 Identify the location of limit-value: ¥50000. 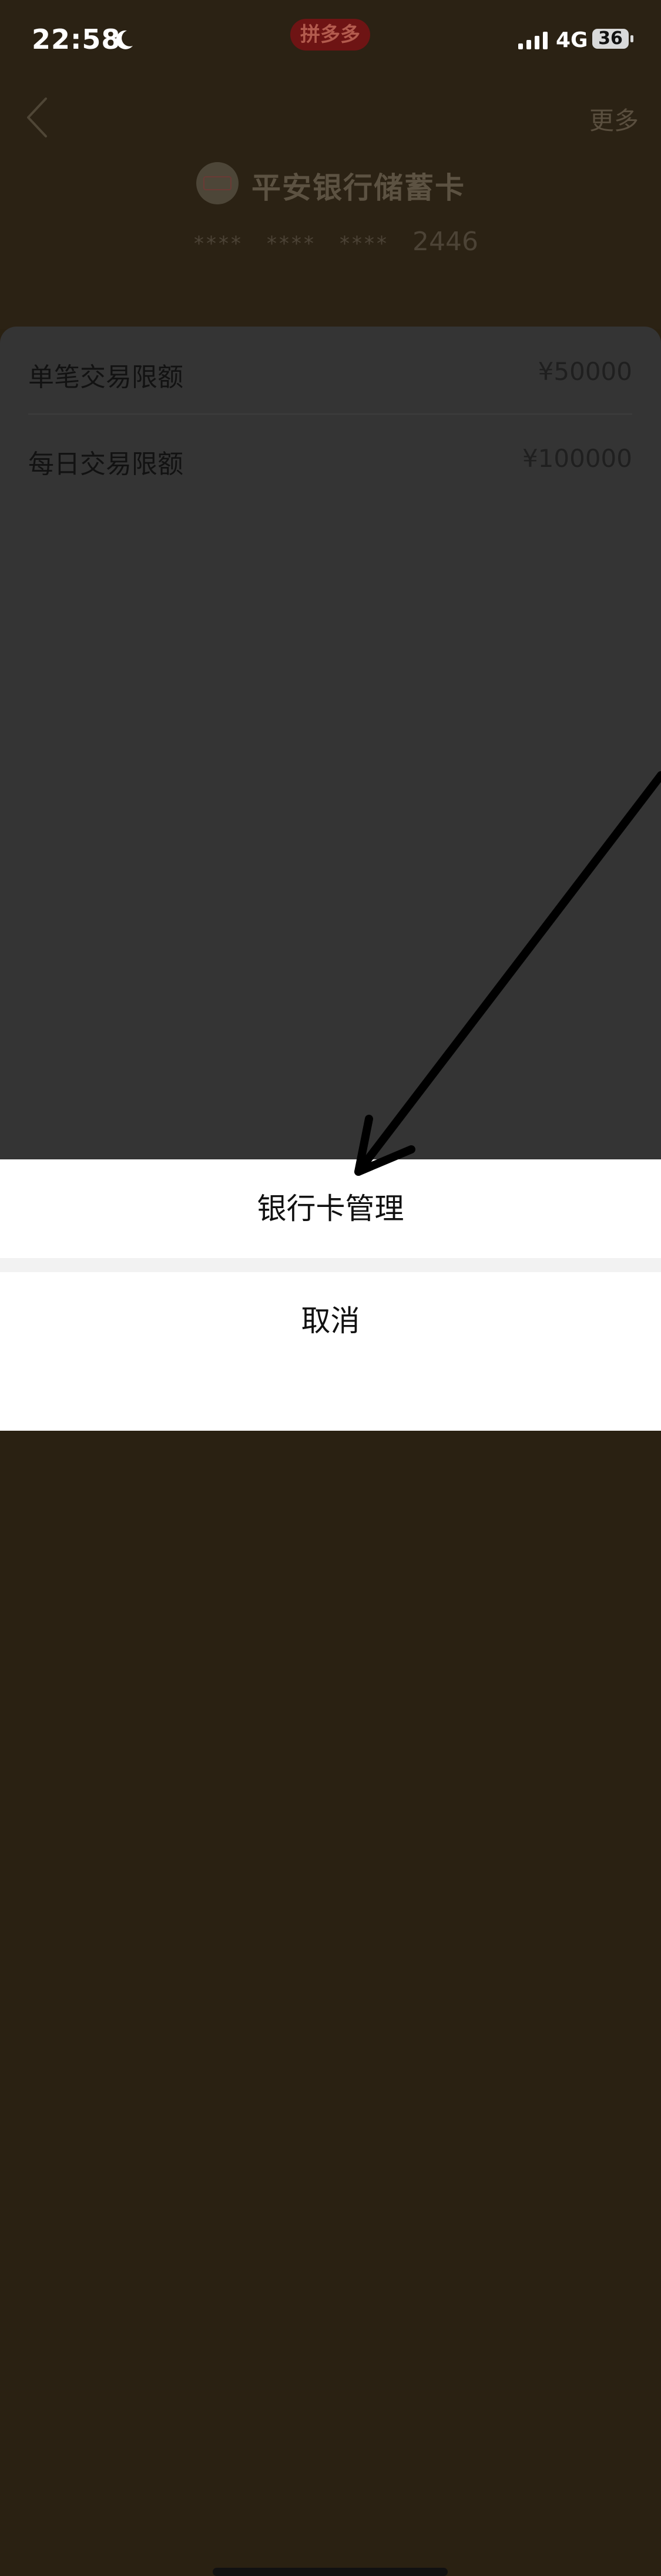
(585, 372).